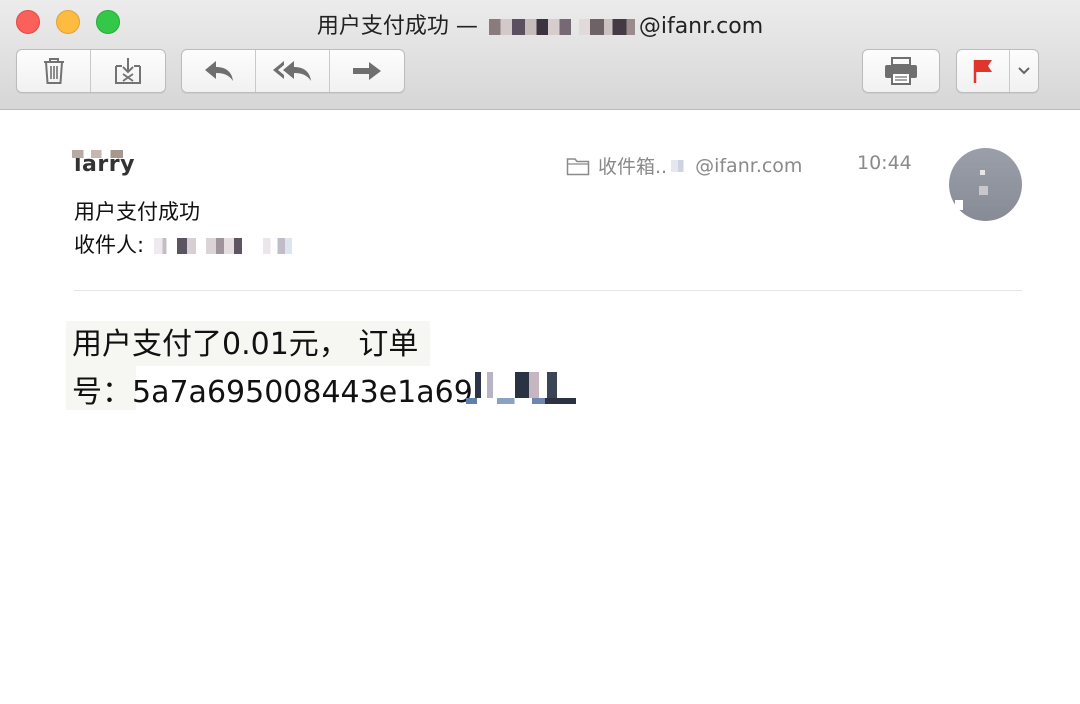 This screenshot has width=1080, height=704. I want to click on printer-icon, so click(901, 71).